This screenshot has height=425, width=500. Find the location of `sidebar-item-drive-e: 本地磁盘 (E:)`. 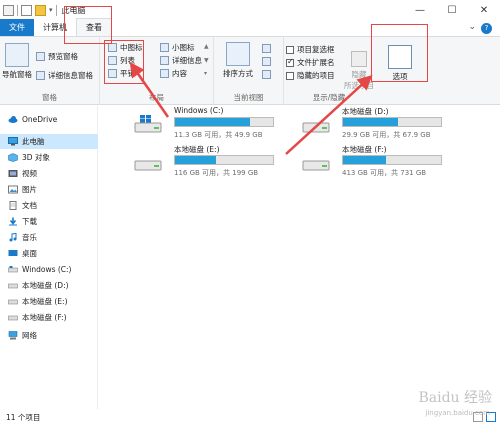

sidebar-item-drive-e: 本地磁盘 (E:) is located at coordinates (49, 301).